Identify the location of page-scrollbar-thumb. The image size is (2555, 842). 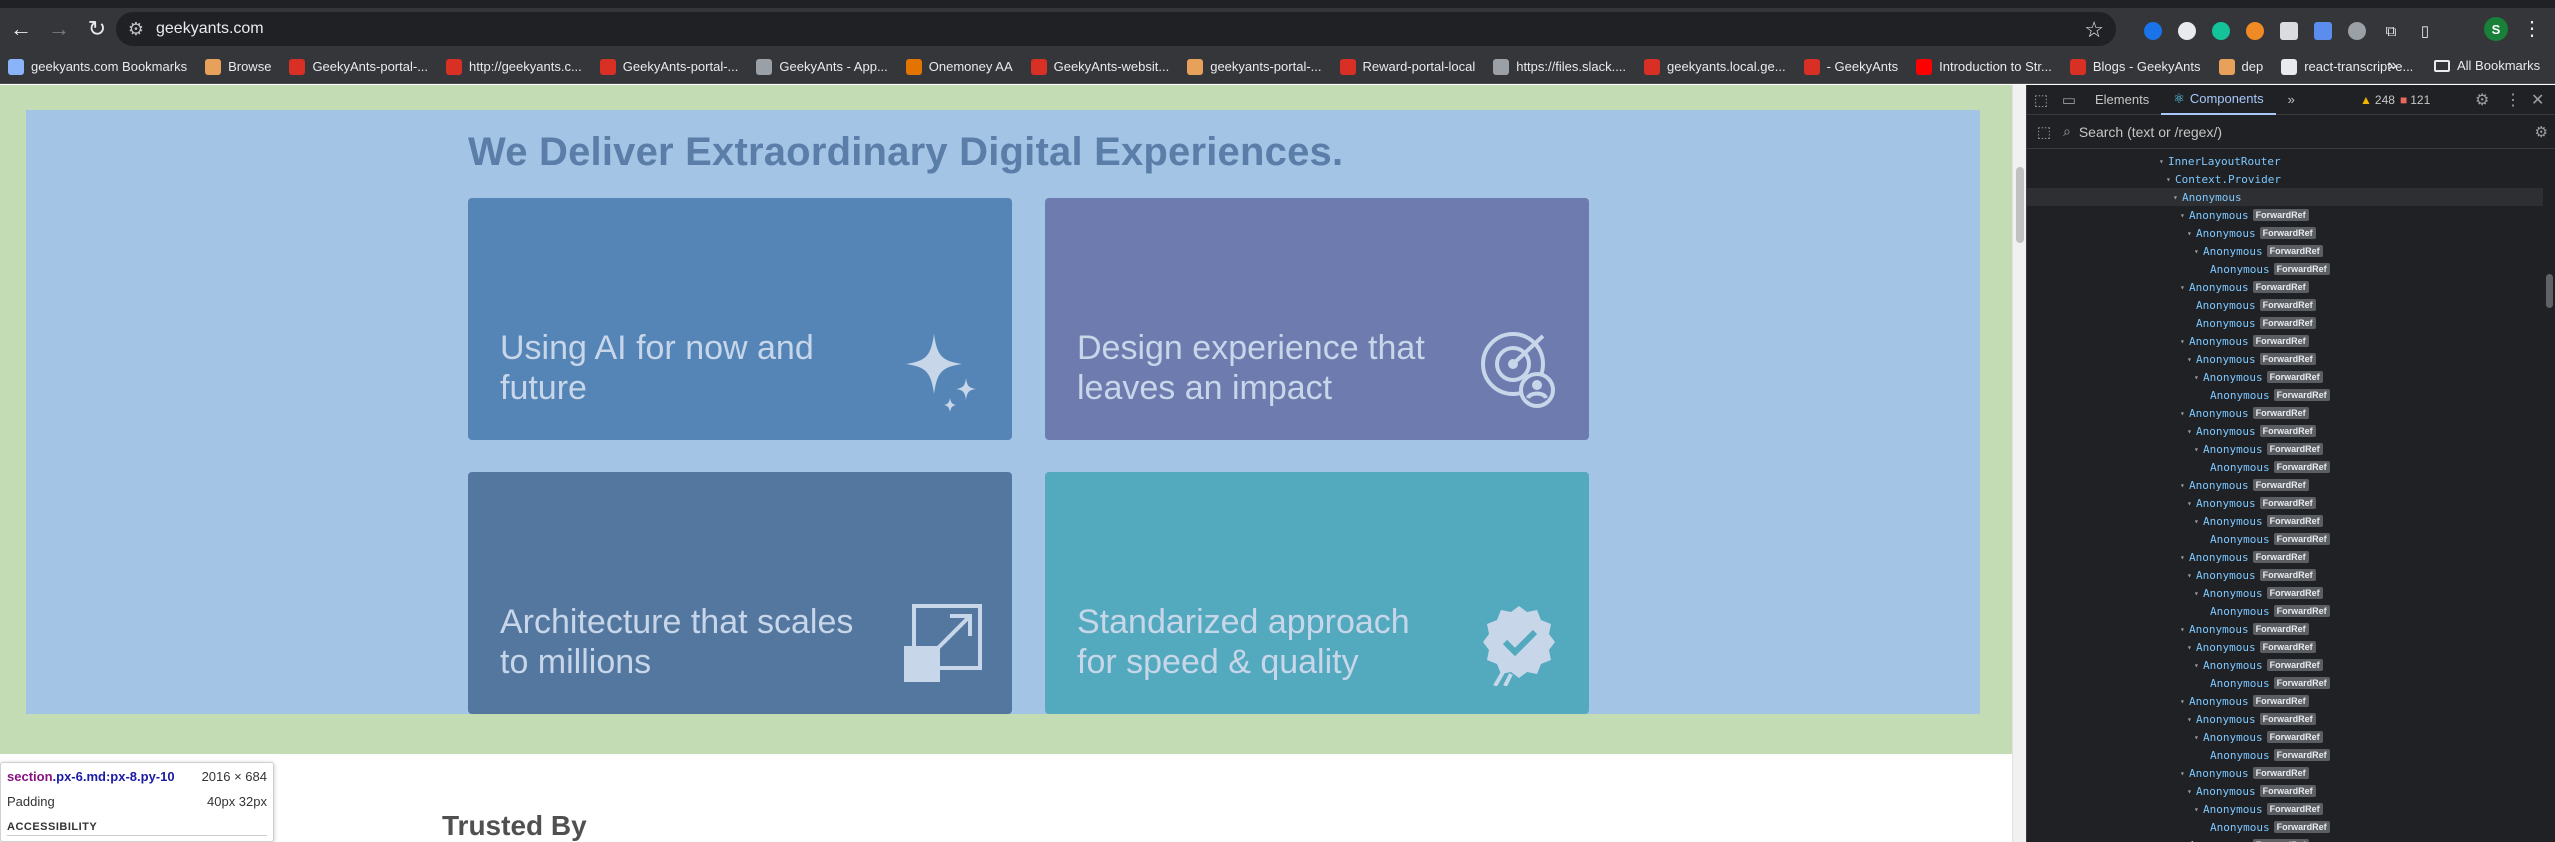
(2020, 205).